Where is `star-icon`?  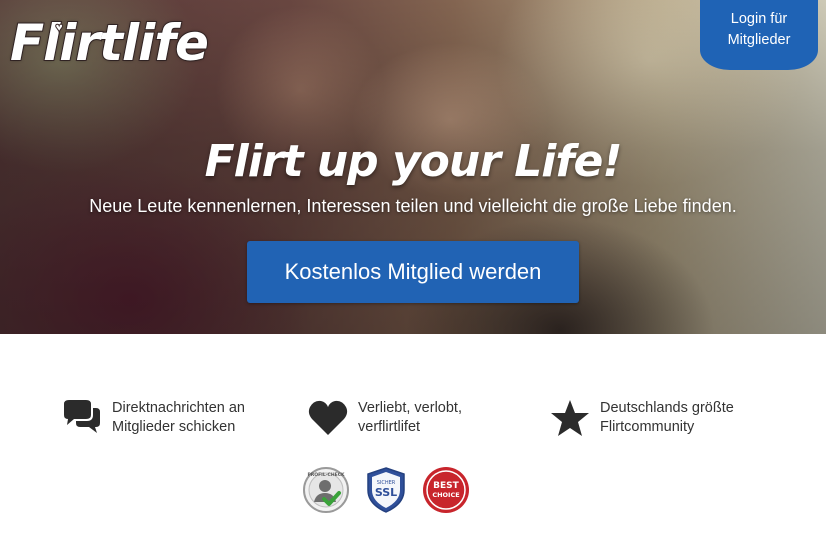 star-icon is located at coordinates (570, 418).